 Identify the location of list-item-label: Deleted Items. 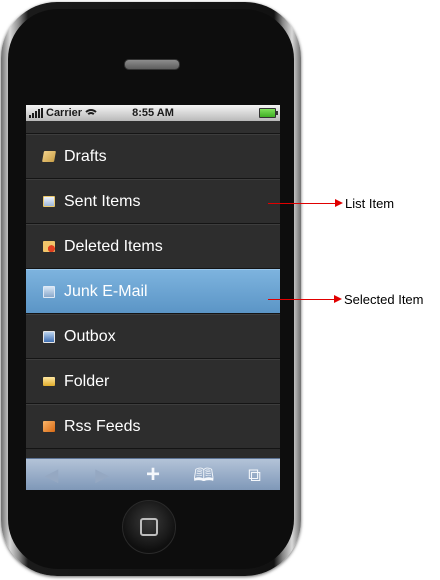
(113, 246).